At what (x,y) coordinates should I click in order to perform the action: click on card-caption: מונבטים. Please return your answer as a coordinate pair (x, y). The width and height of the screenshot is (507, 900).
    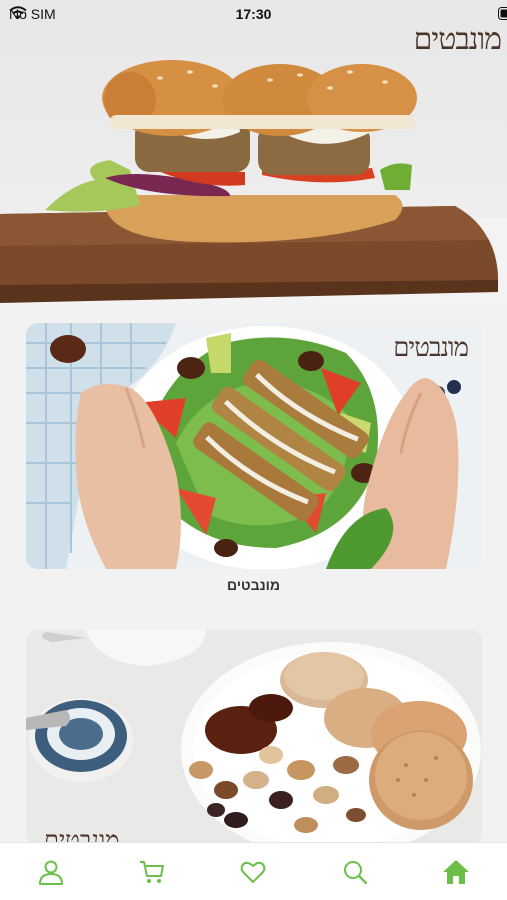
    Looking at the image, I should click on (253, 585).